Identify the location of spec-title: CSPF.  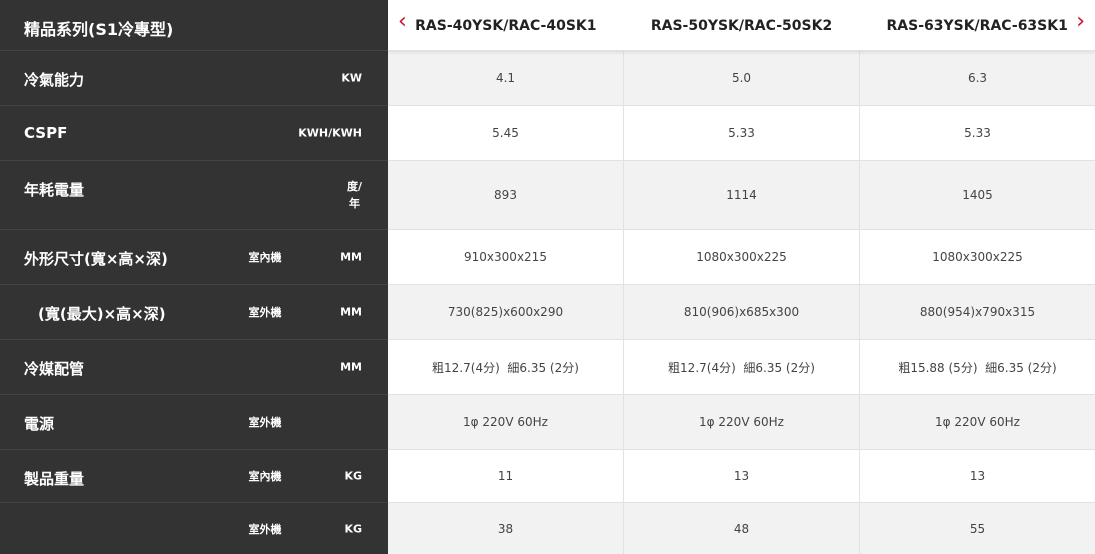
(46, 133).